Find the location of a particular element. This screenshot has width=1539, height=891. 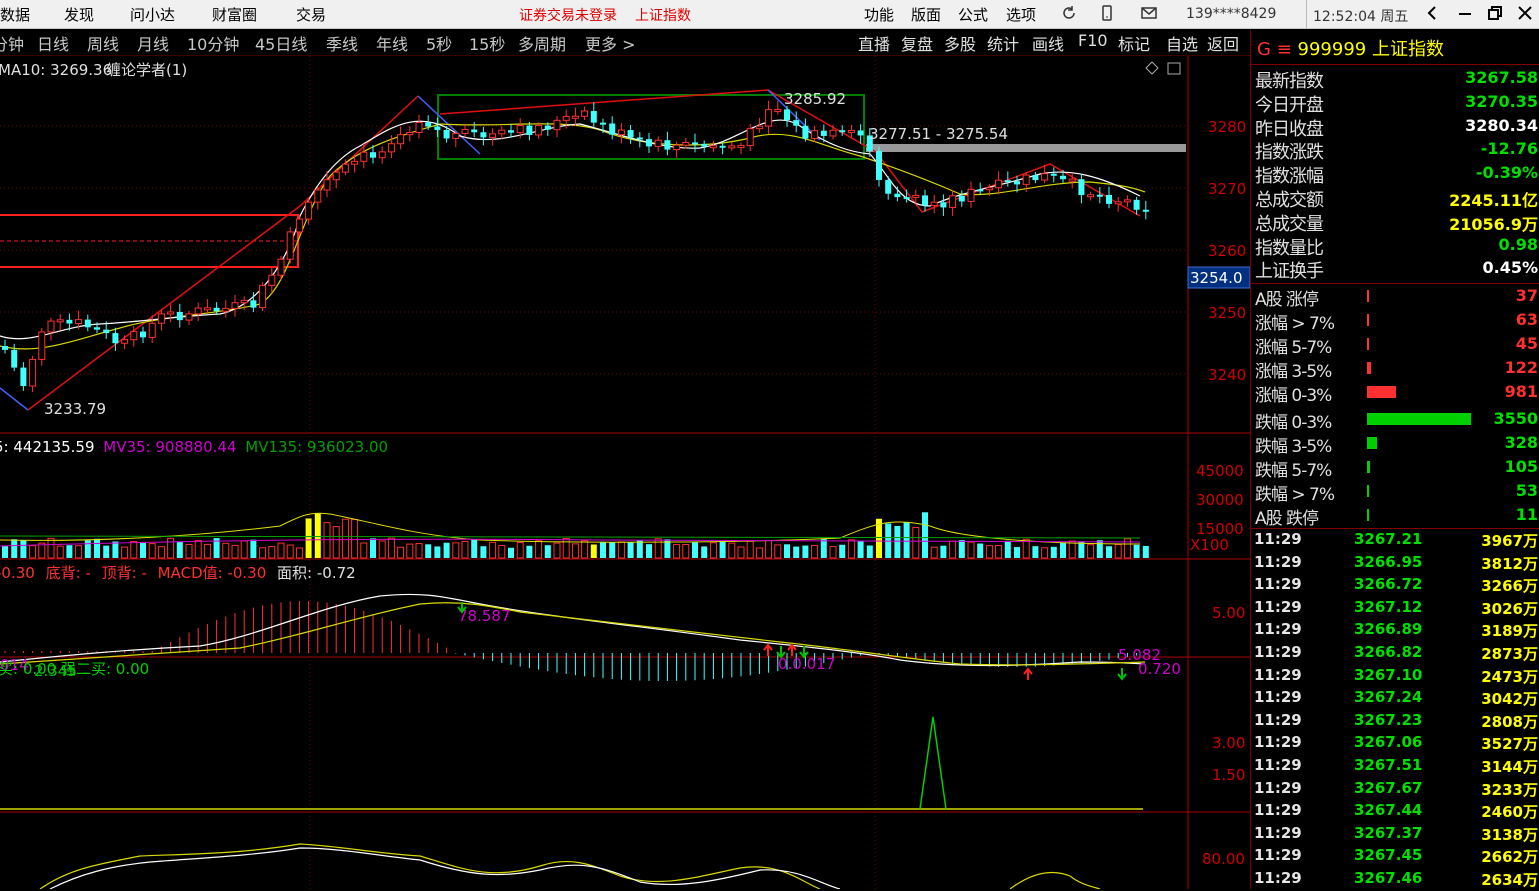

breadth-label: 跌幅 > 7% is located at coordinates (1295, 495).